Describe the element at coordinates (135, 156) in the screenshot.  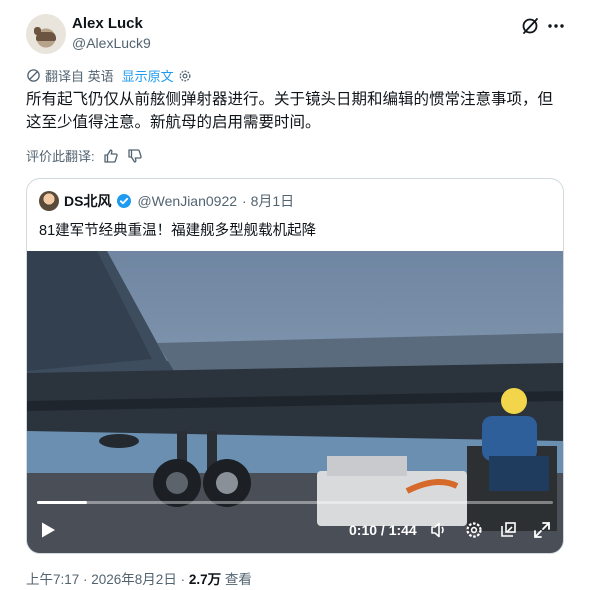
I see `thumbs-down-icon` at that location.